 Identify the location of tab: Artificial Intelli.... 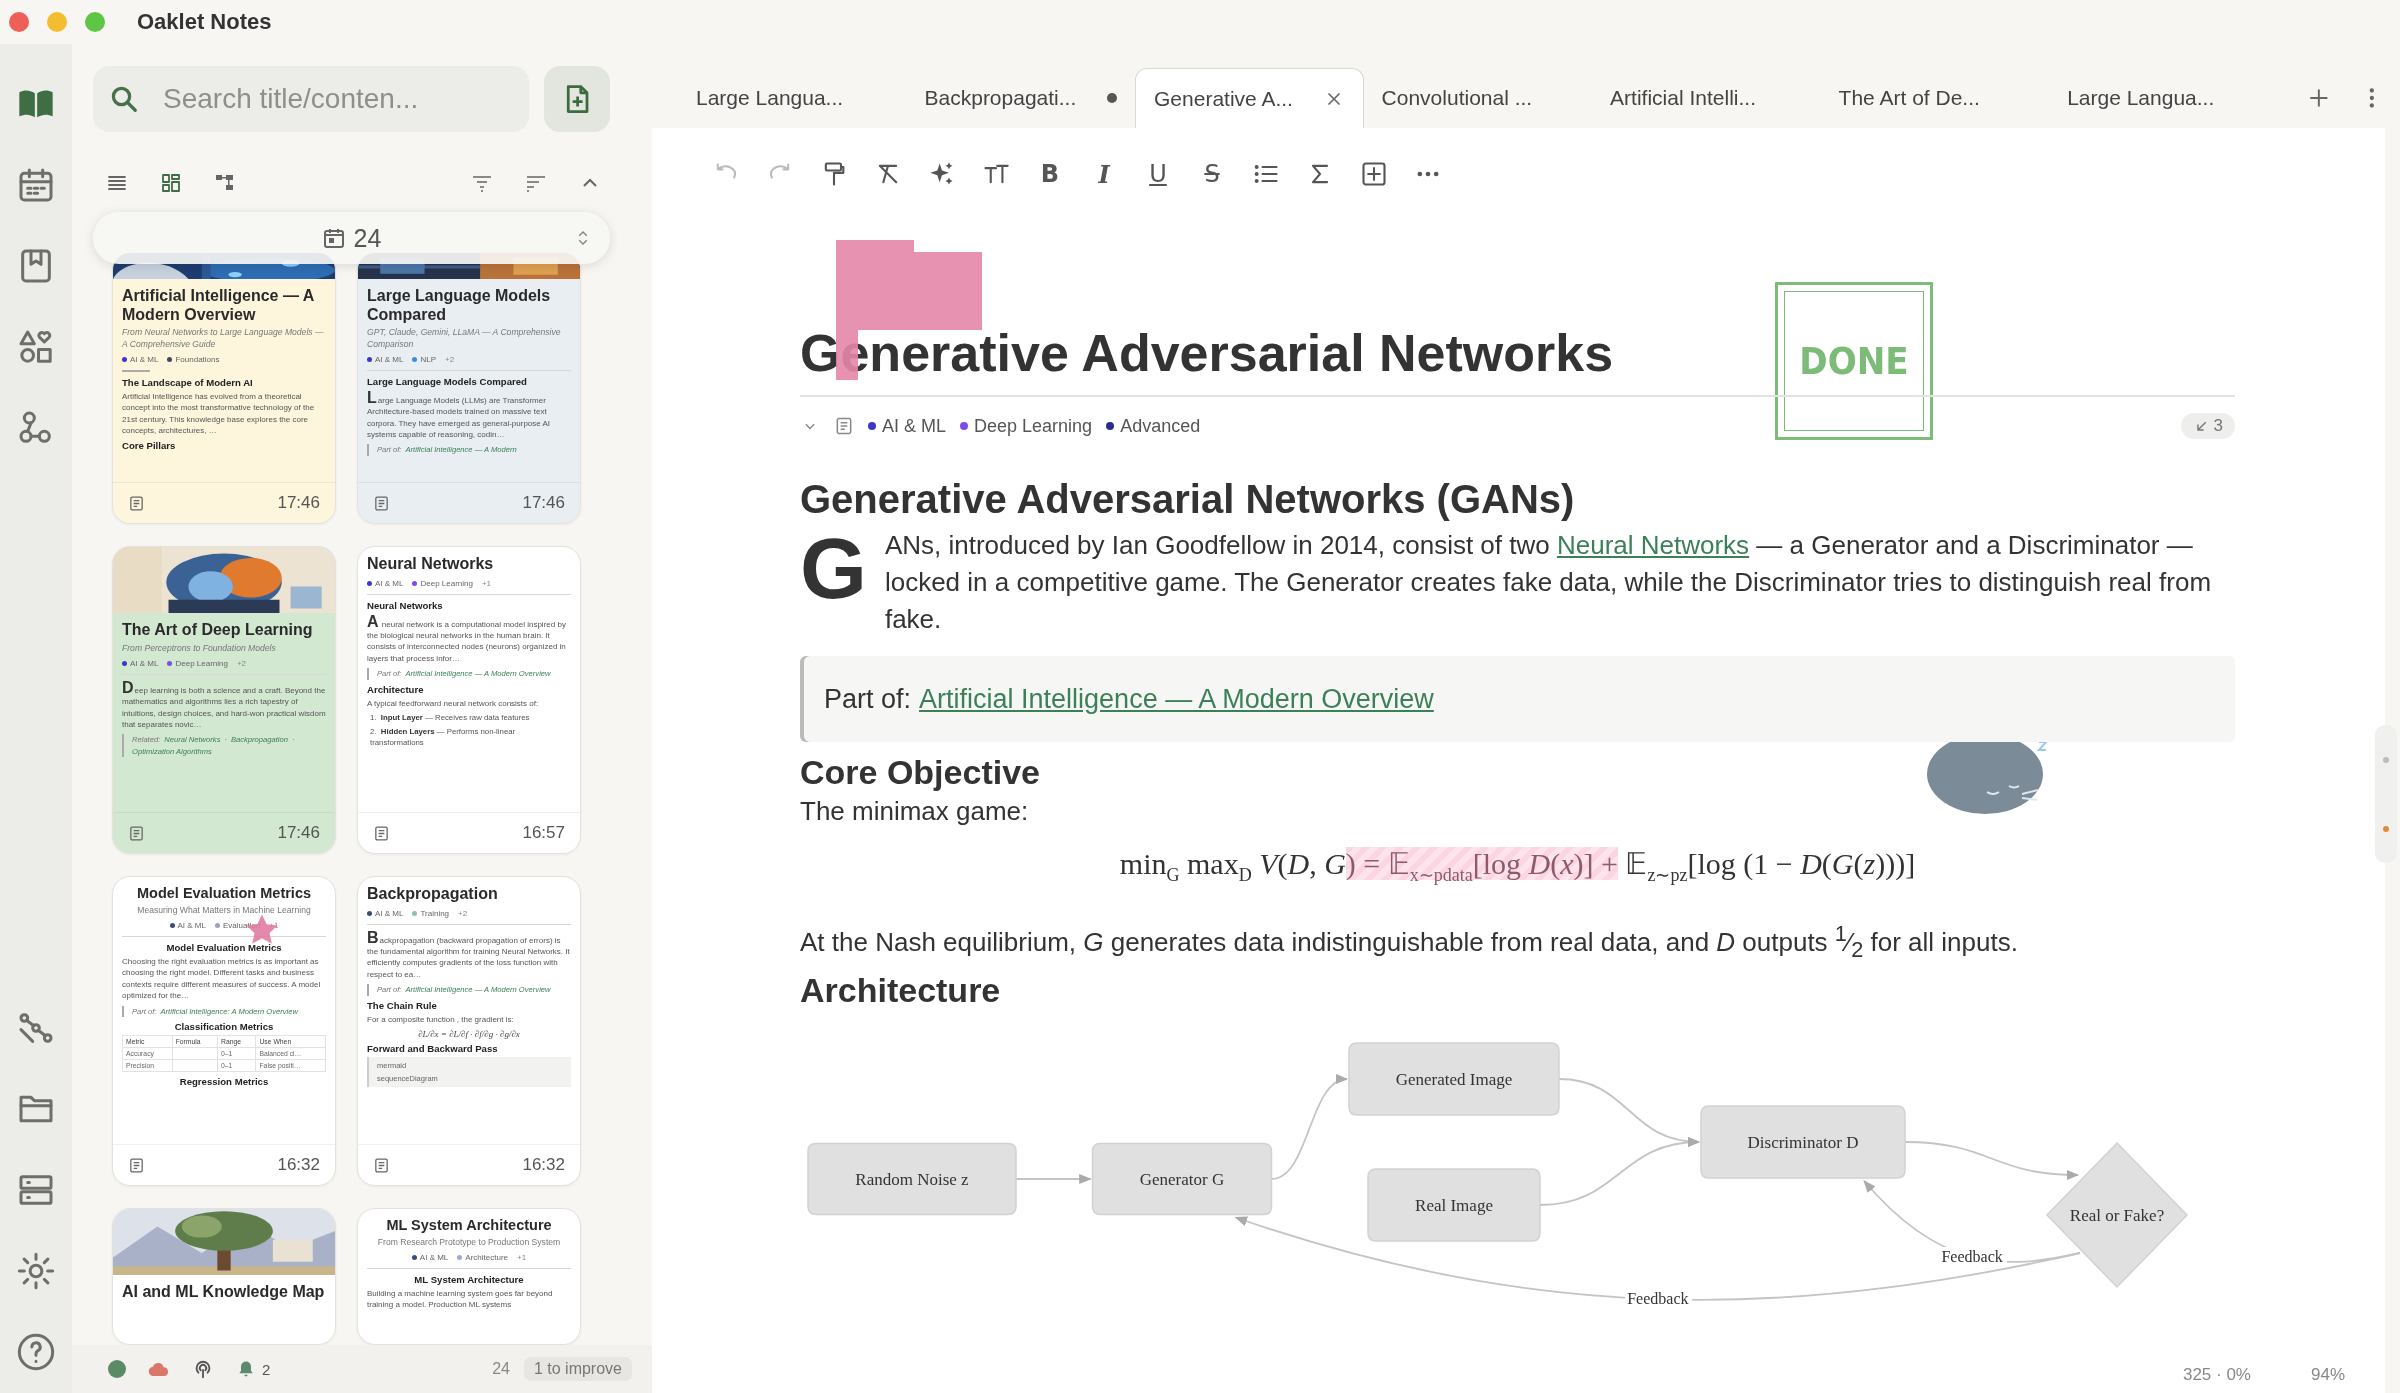
(1706, 98).